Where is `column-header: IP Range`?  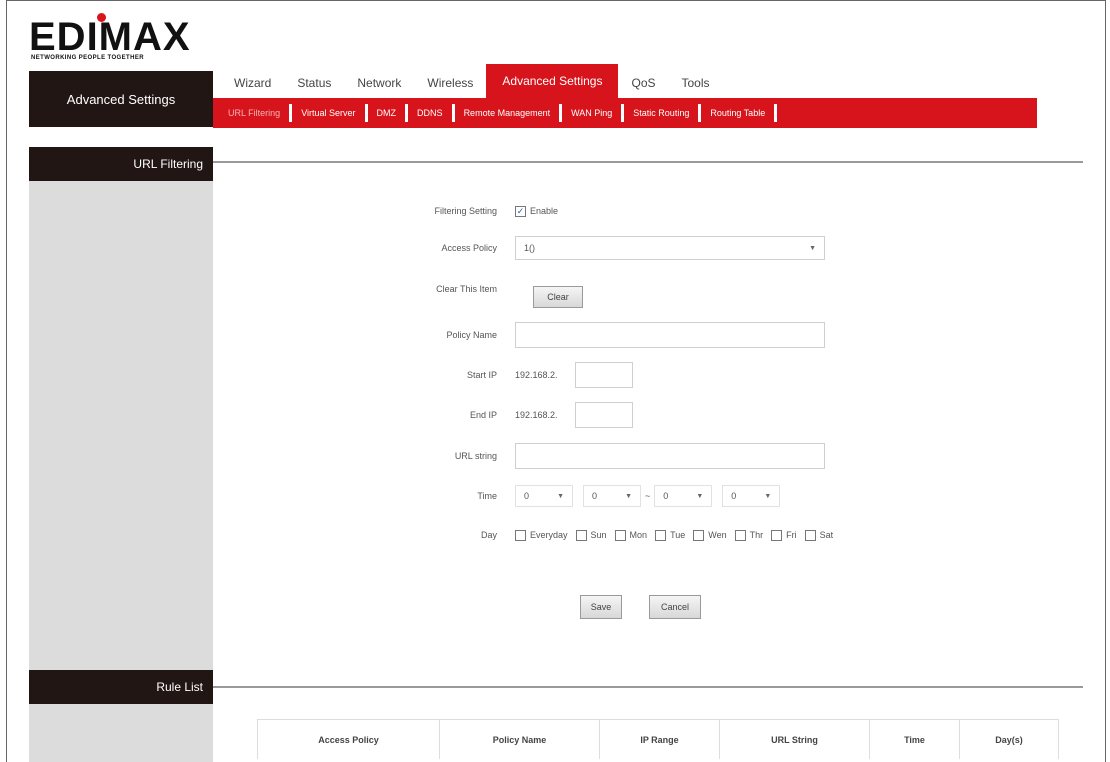
column-header: IP Range is located at coordinates (660, 739).